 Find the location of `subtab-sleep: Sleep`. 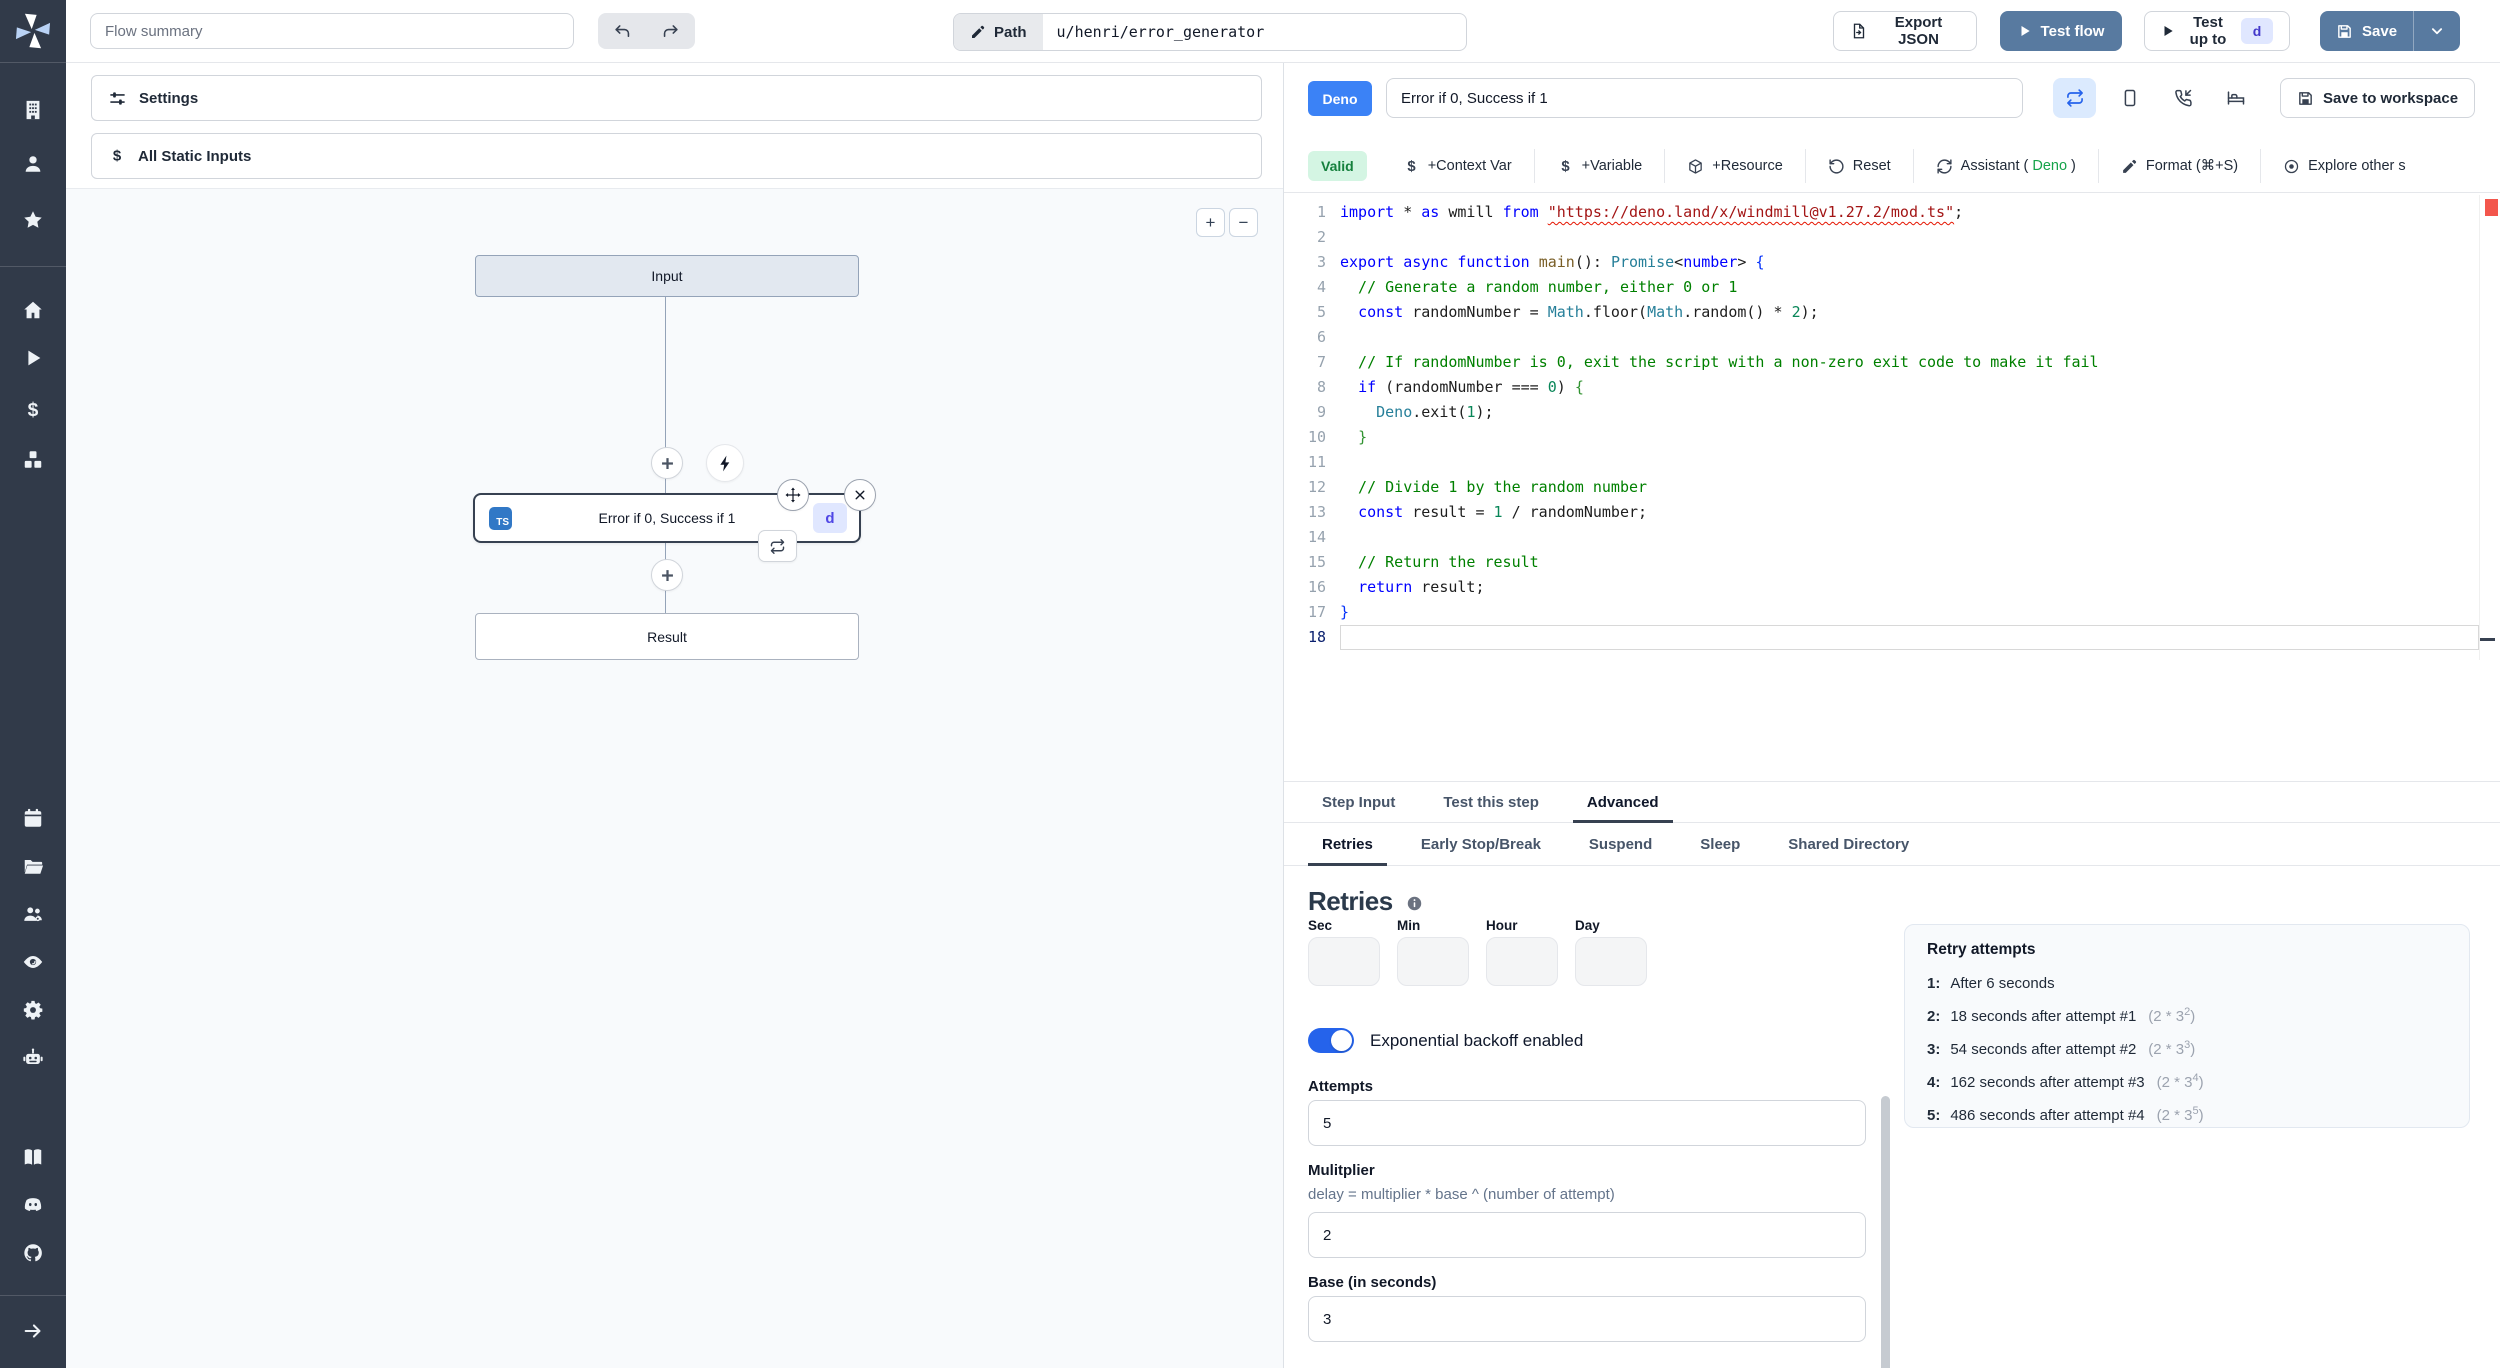

subtab-sleep: Sleep is located at coordinates (1720, 844).